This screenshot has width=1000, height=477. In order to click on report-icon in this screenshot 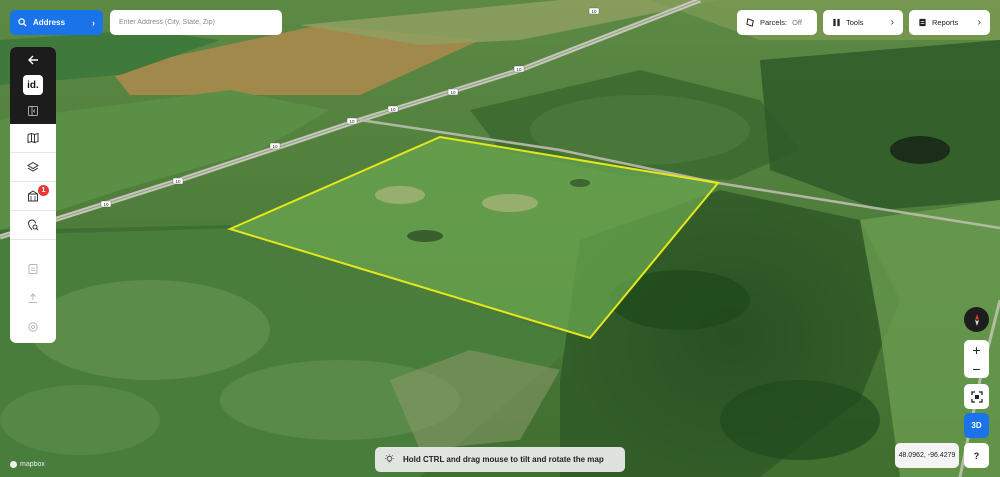, I will do `click(922, 22)`.